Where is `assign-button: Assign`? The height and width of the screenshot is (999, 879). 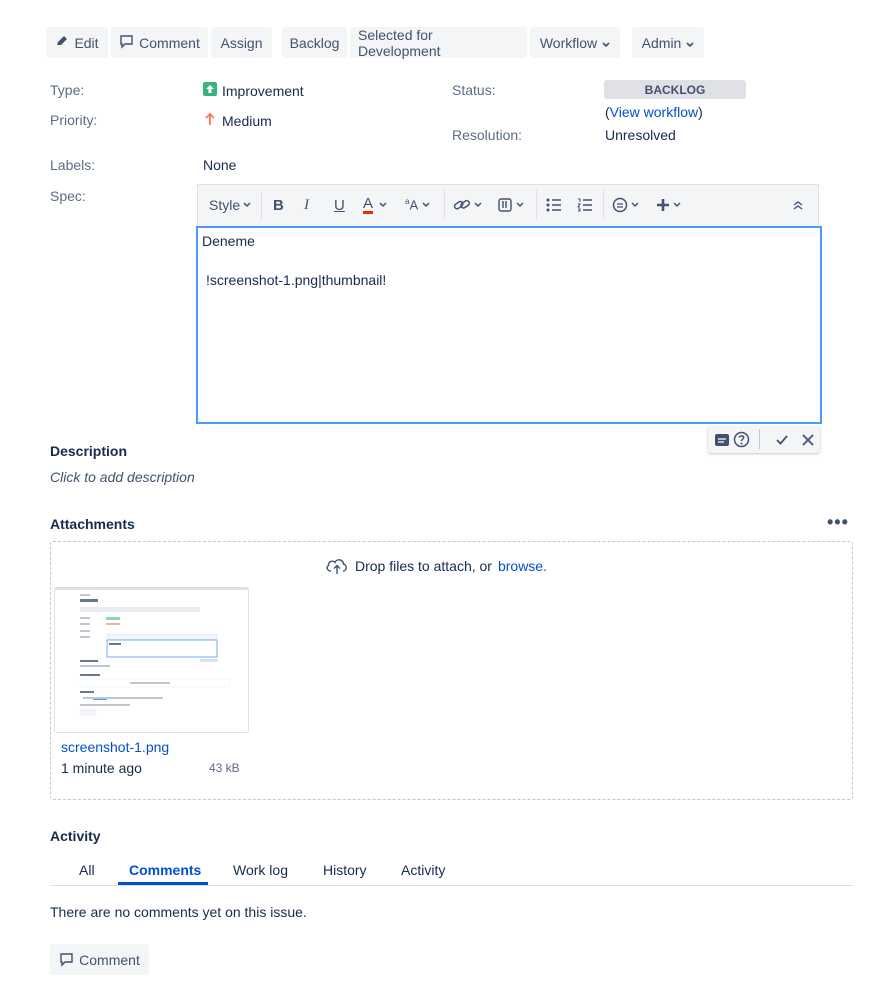 assign-button: Assign is located at coordinates (241, 42).